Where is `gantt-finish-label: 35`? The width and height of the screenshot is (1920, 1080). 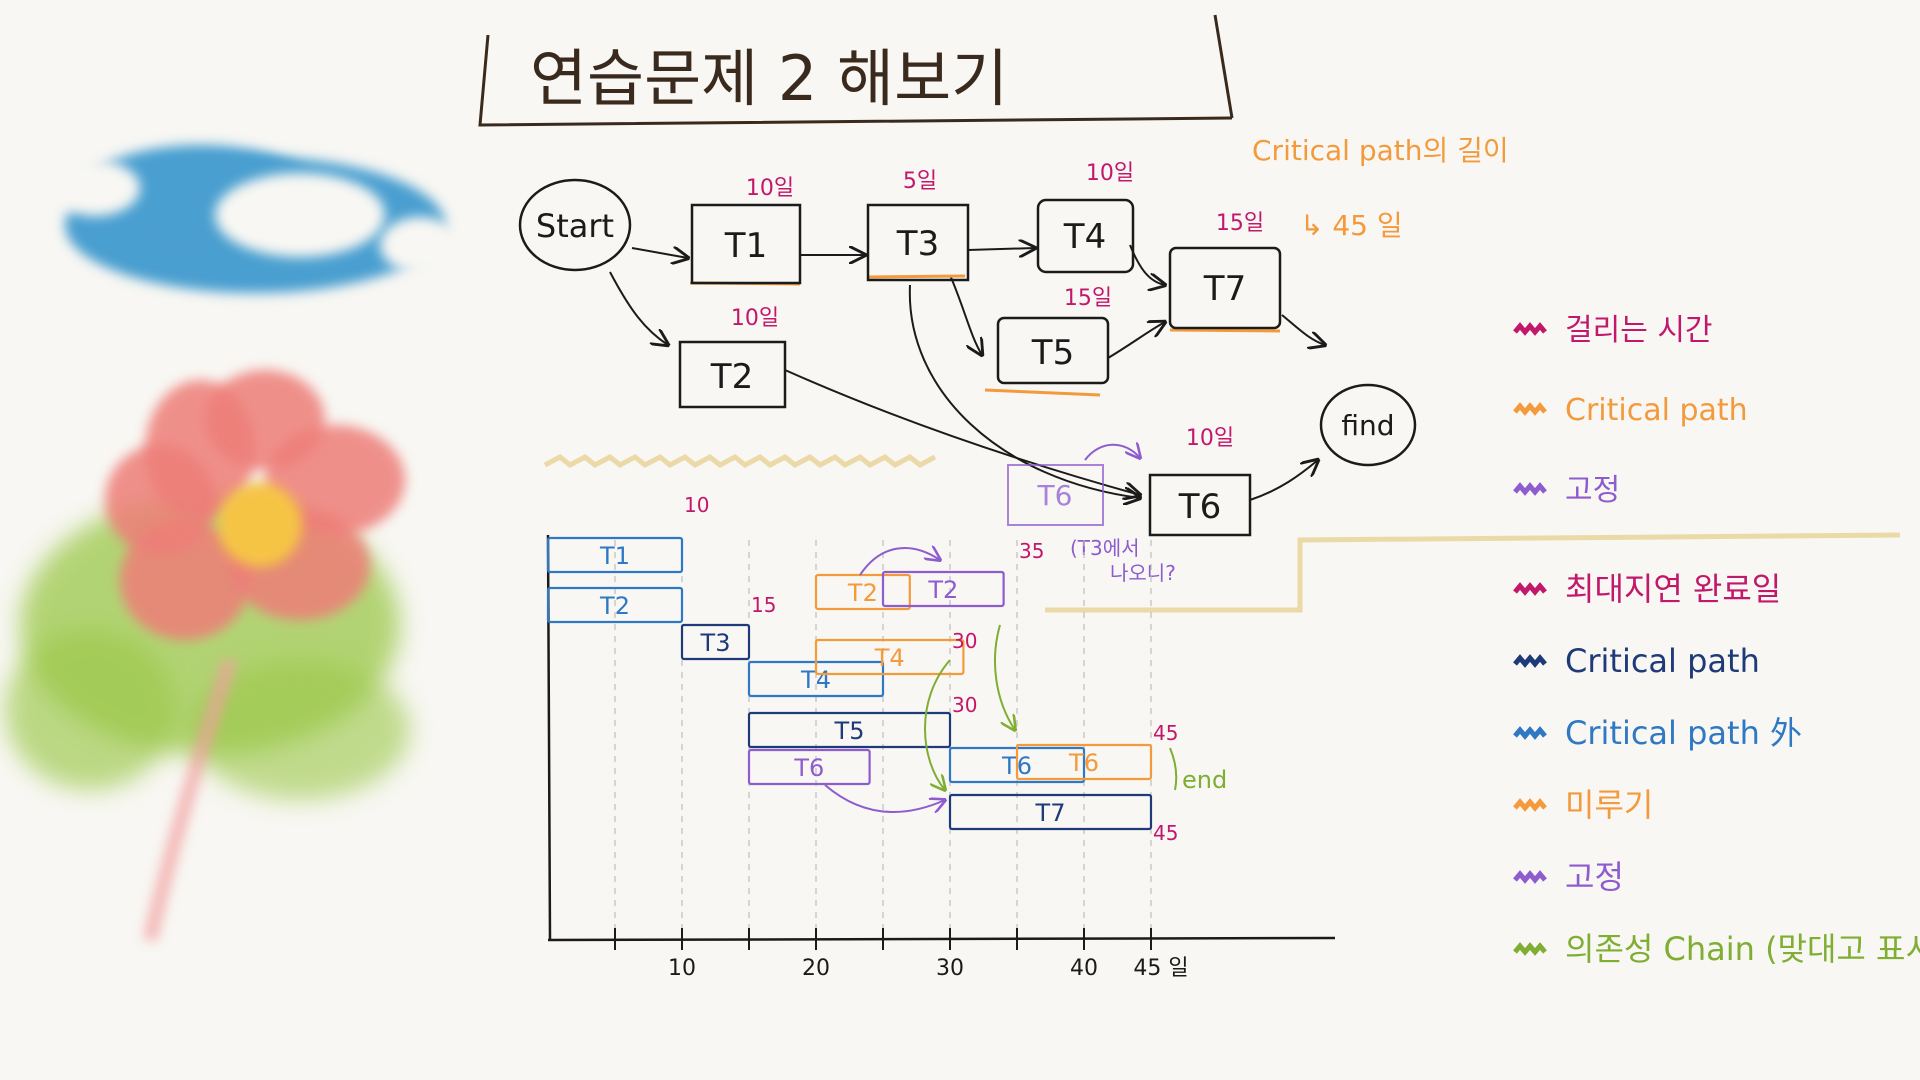
gantt-finish-label: 35 is located at coordinates (1031, 551).